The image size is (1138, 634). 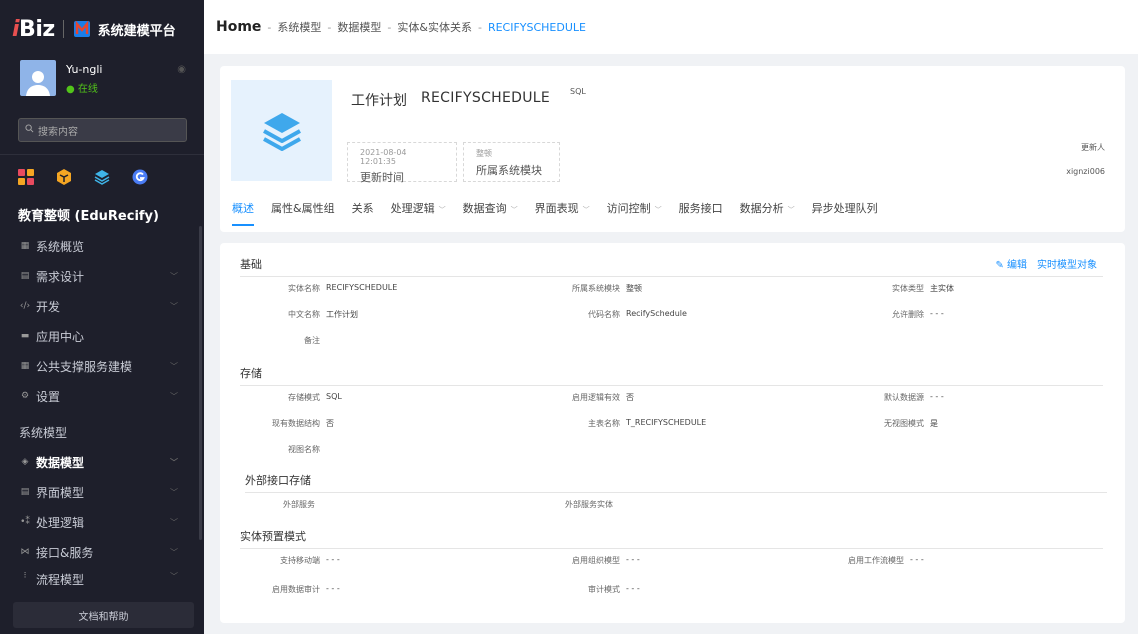 What do you see at coordinates (25, 552) in the screenshot?
I see `interface-icon: ⋈` at bounding box center [25, 552].